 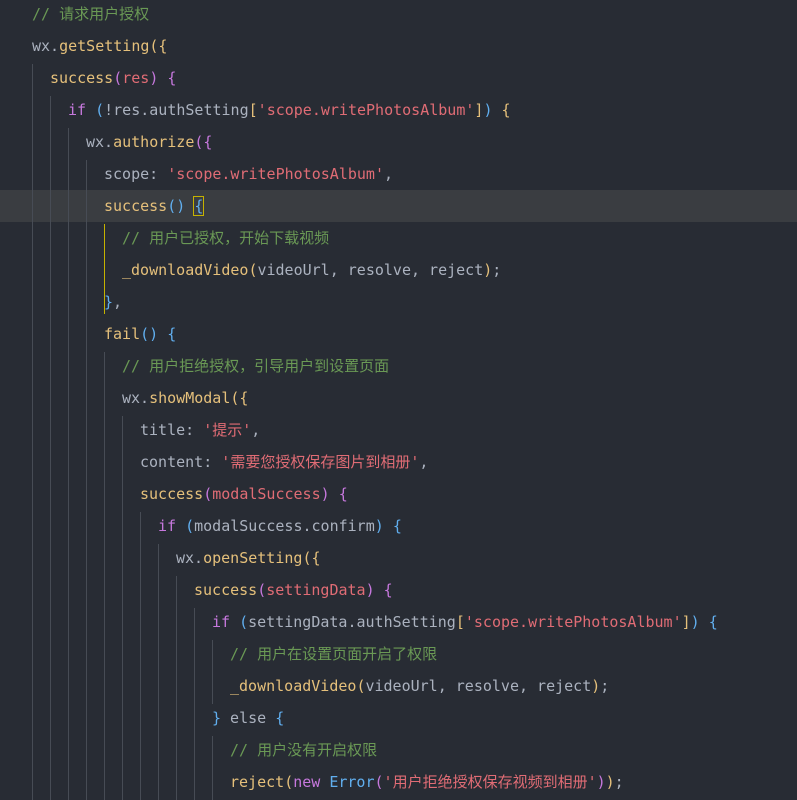 What do you see at coordinates (398, 174) in the screenshot?
I see `code-line: scope: 'scope.writePhotosAlbum',` at bounding box center [398, 174].